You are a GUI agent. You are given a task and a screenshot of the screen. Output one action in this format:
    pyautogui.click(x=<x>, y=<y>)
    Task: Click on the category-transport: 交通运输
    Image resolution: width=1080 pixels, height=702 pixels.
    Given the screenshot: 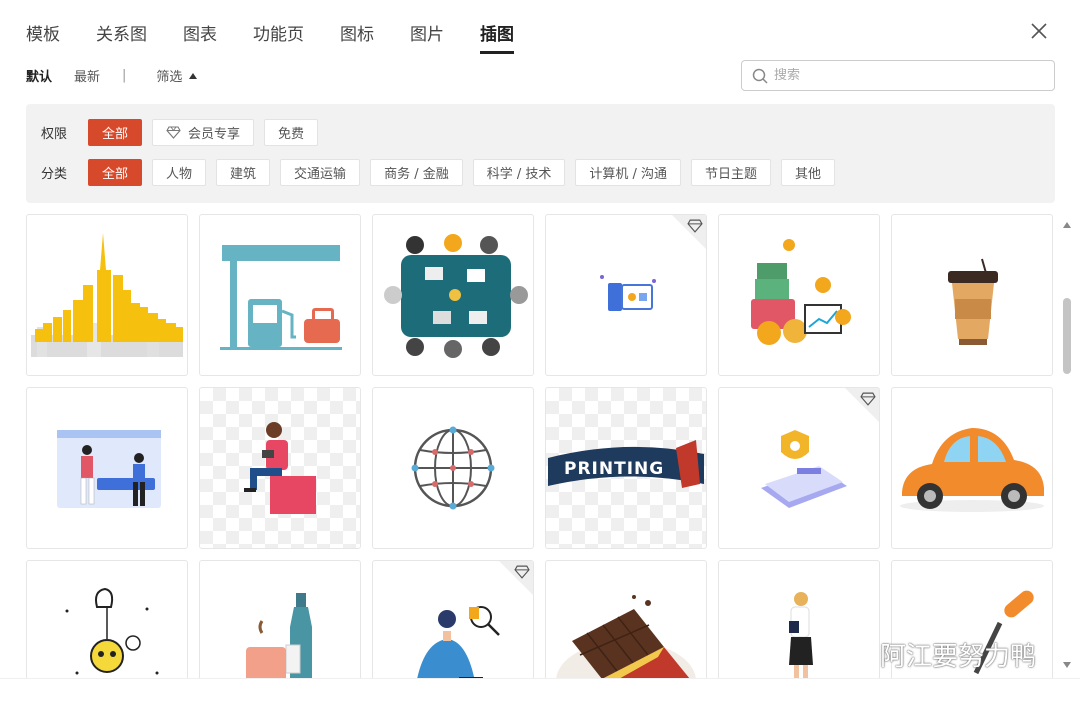 What is the action you would take?
    pyautogui.click(x=320, y=172)
    